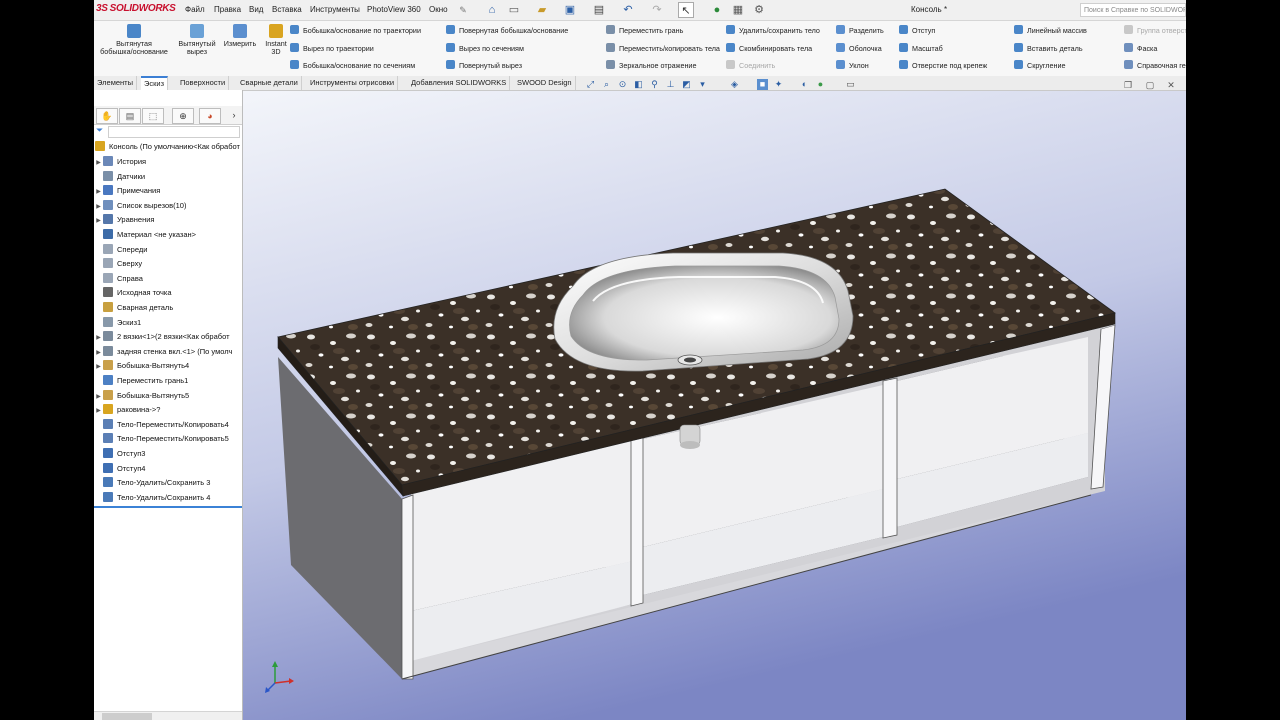  What do you see at coordinates (168, 483) in the screenshot?
I see `tree-item: Тело-Удалить/Сохранить 3` at bounding box center [168, 483].